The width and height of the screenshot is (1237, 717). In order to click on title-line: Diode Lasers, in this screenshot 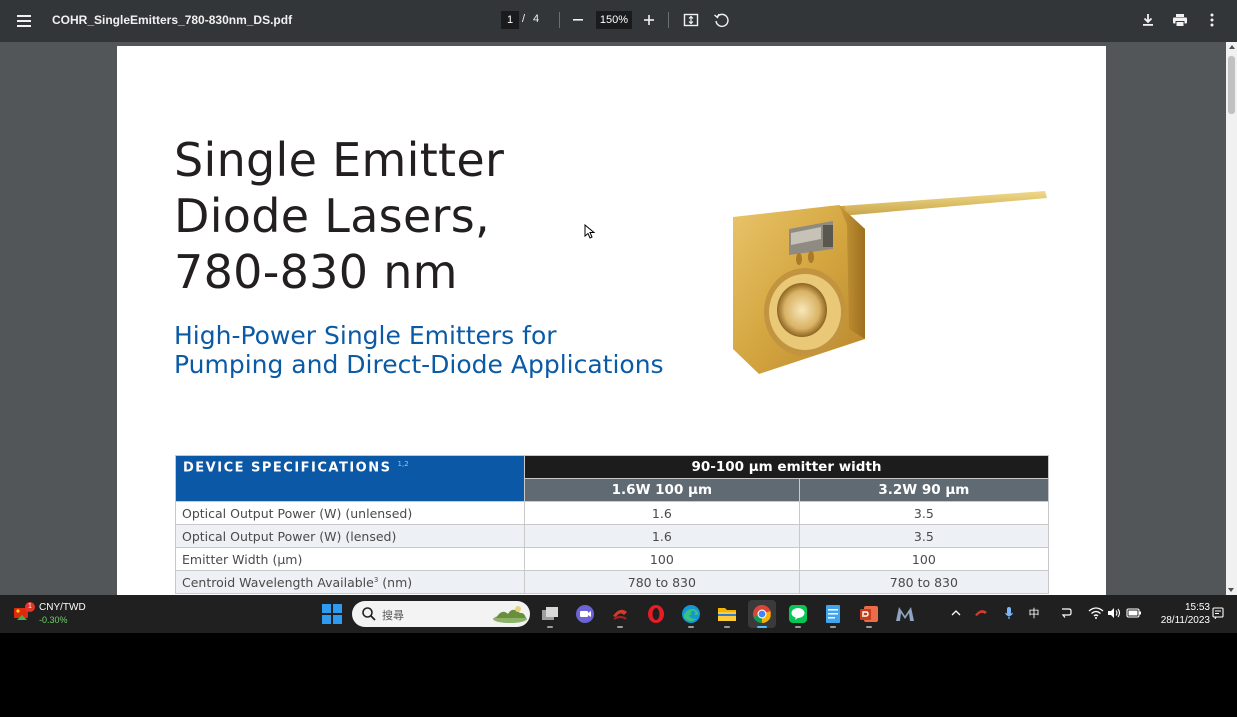, I will do `click(332, 216)`.